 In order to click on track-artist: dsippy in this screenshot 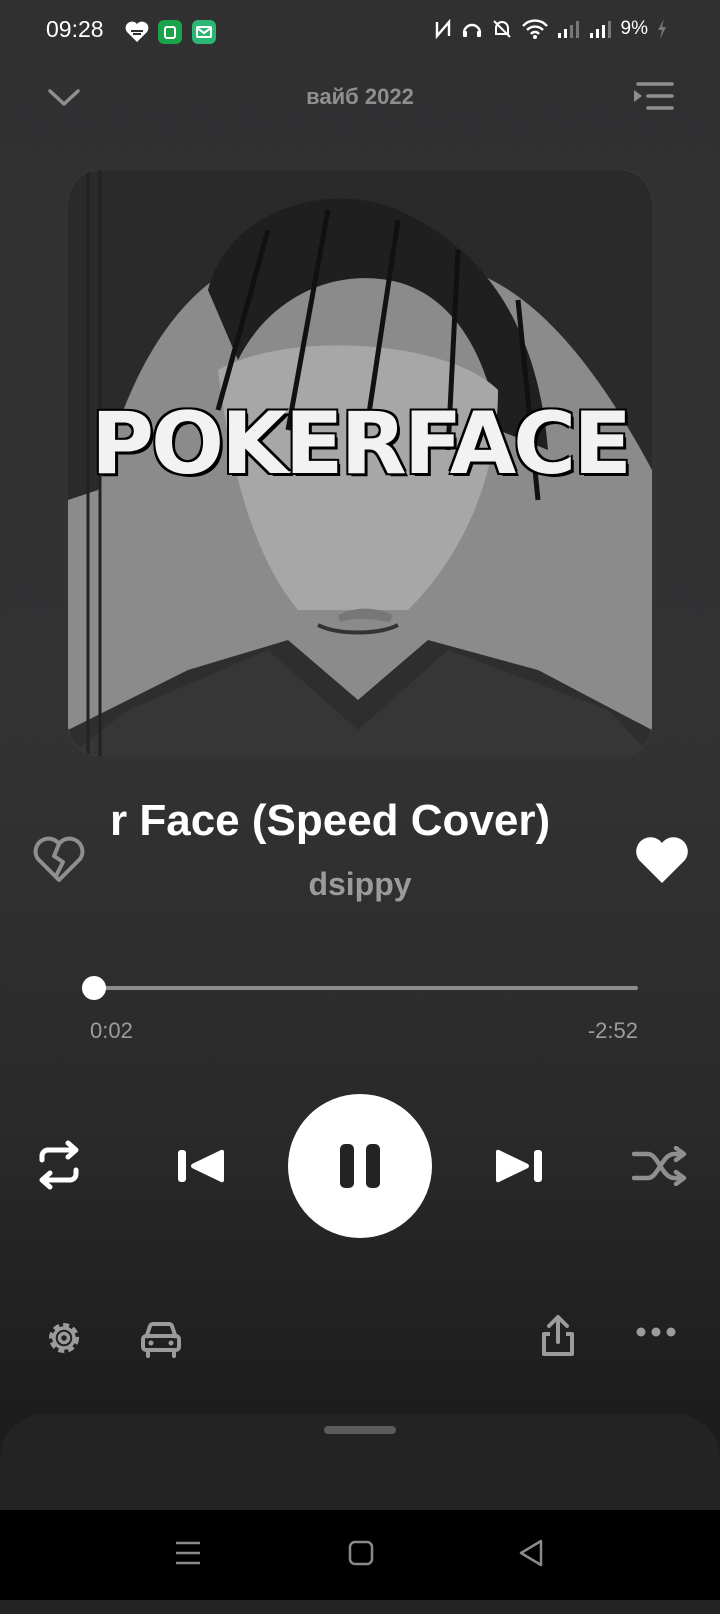, I will do `click(360, 884)`.